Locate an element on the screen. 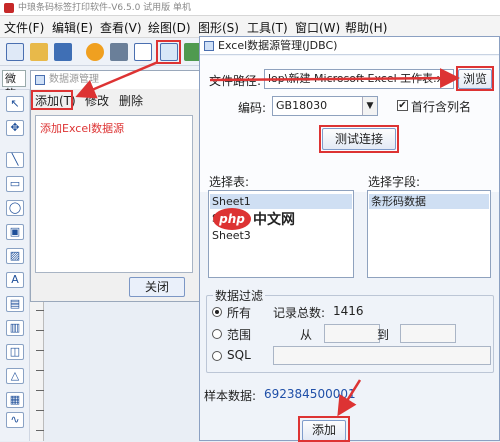  encoding-label: 编码: is located at coordinates (252, 108).